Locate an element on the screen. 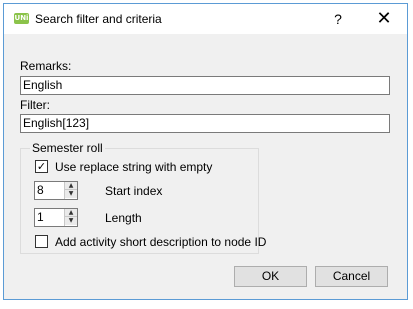 The width and height of the screenshot is (413, 309). start-index-value: 8 is located at coordinates (40, 190).